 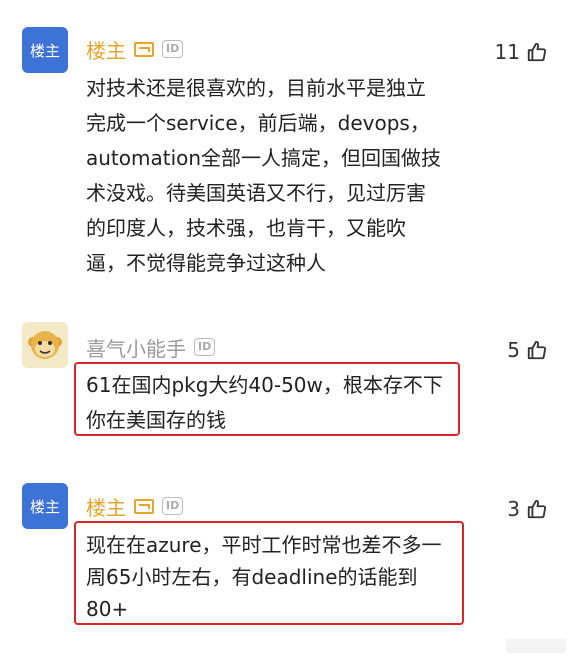 I want to click on like-button: 5, so click(x=527, y=350).